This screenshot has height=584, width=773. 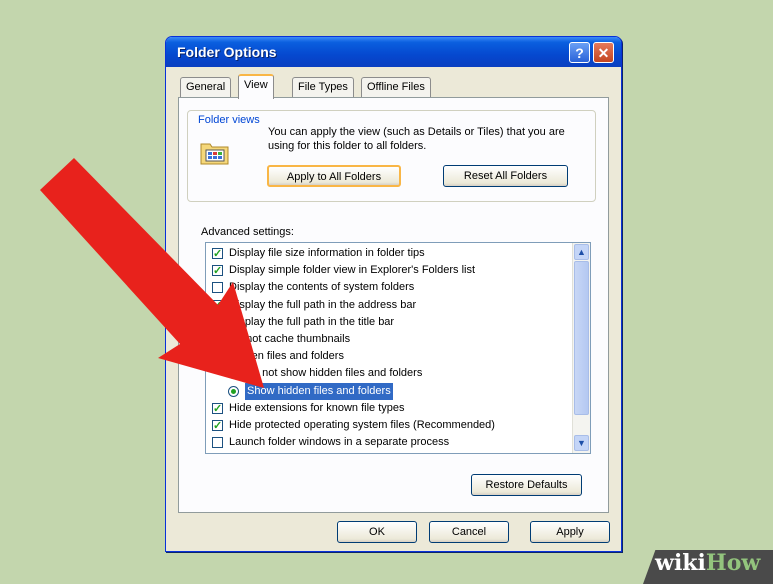 I want to click on red-arrow-icon, so click(x=152, y=273).